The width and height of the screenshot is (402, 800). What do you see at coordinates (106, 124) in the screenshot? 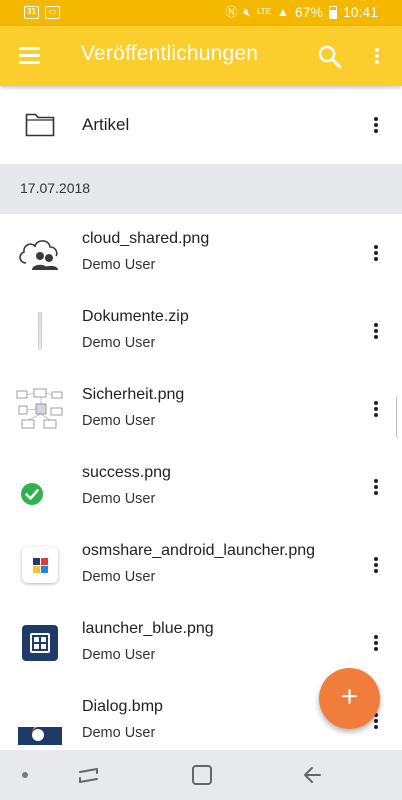
I see `folder-label: Artikel` at bounding box center [106, 124].